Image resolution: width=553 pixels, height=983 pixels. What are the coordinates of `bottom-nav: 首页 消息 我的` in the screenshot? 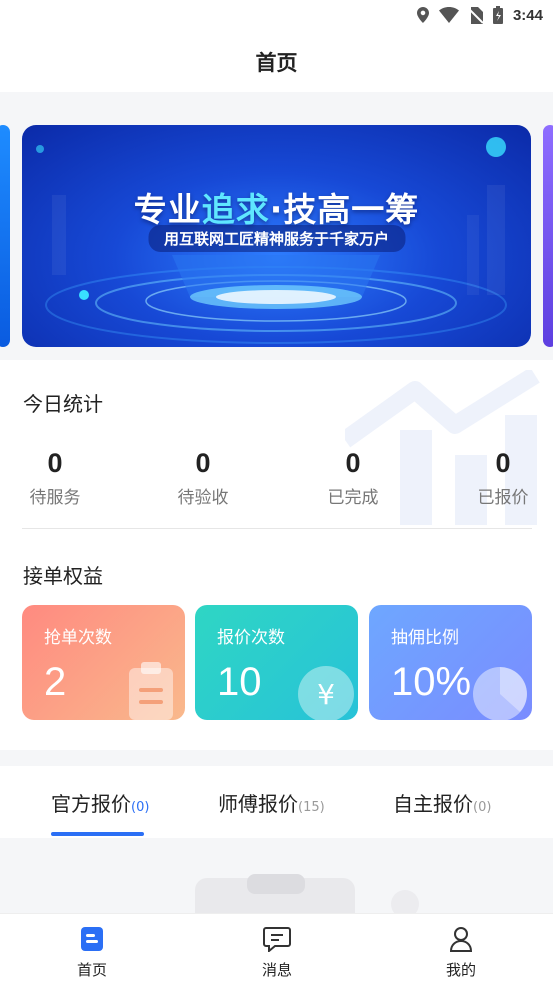 It's located at (276, 948).